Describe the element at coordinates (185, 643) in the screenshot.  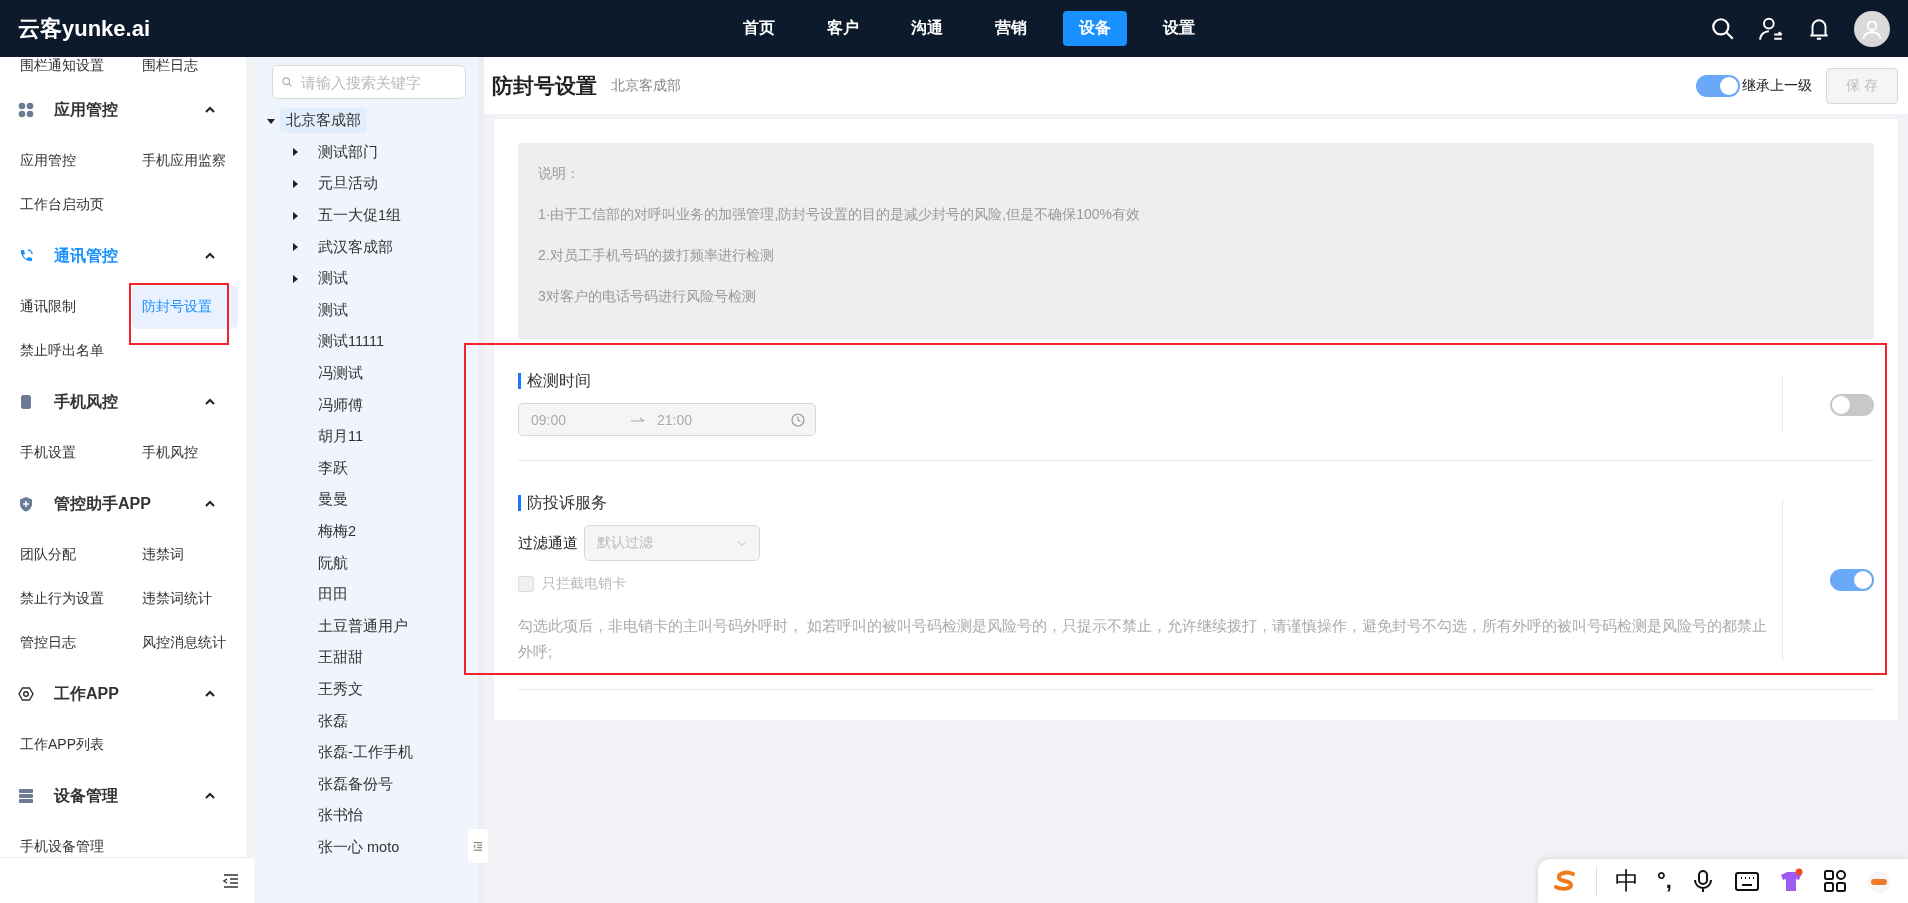
I see `sidebar-item: 风控消息统计` at that location.